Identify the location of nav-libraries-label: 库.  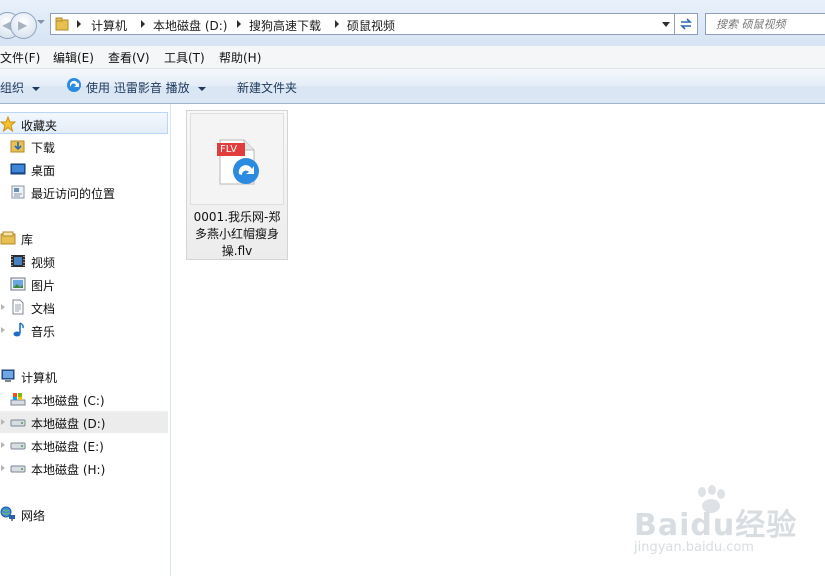
(27, 240).